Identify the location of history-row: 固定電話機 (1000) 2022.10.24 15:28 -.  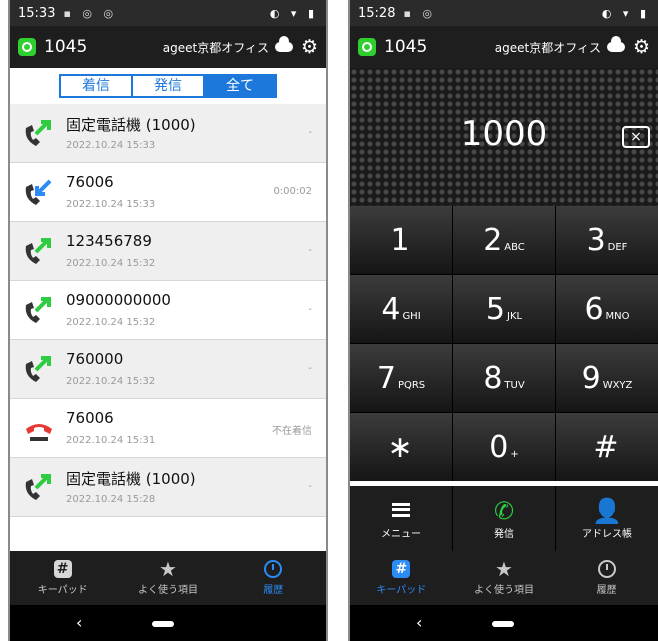
(168, 487).